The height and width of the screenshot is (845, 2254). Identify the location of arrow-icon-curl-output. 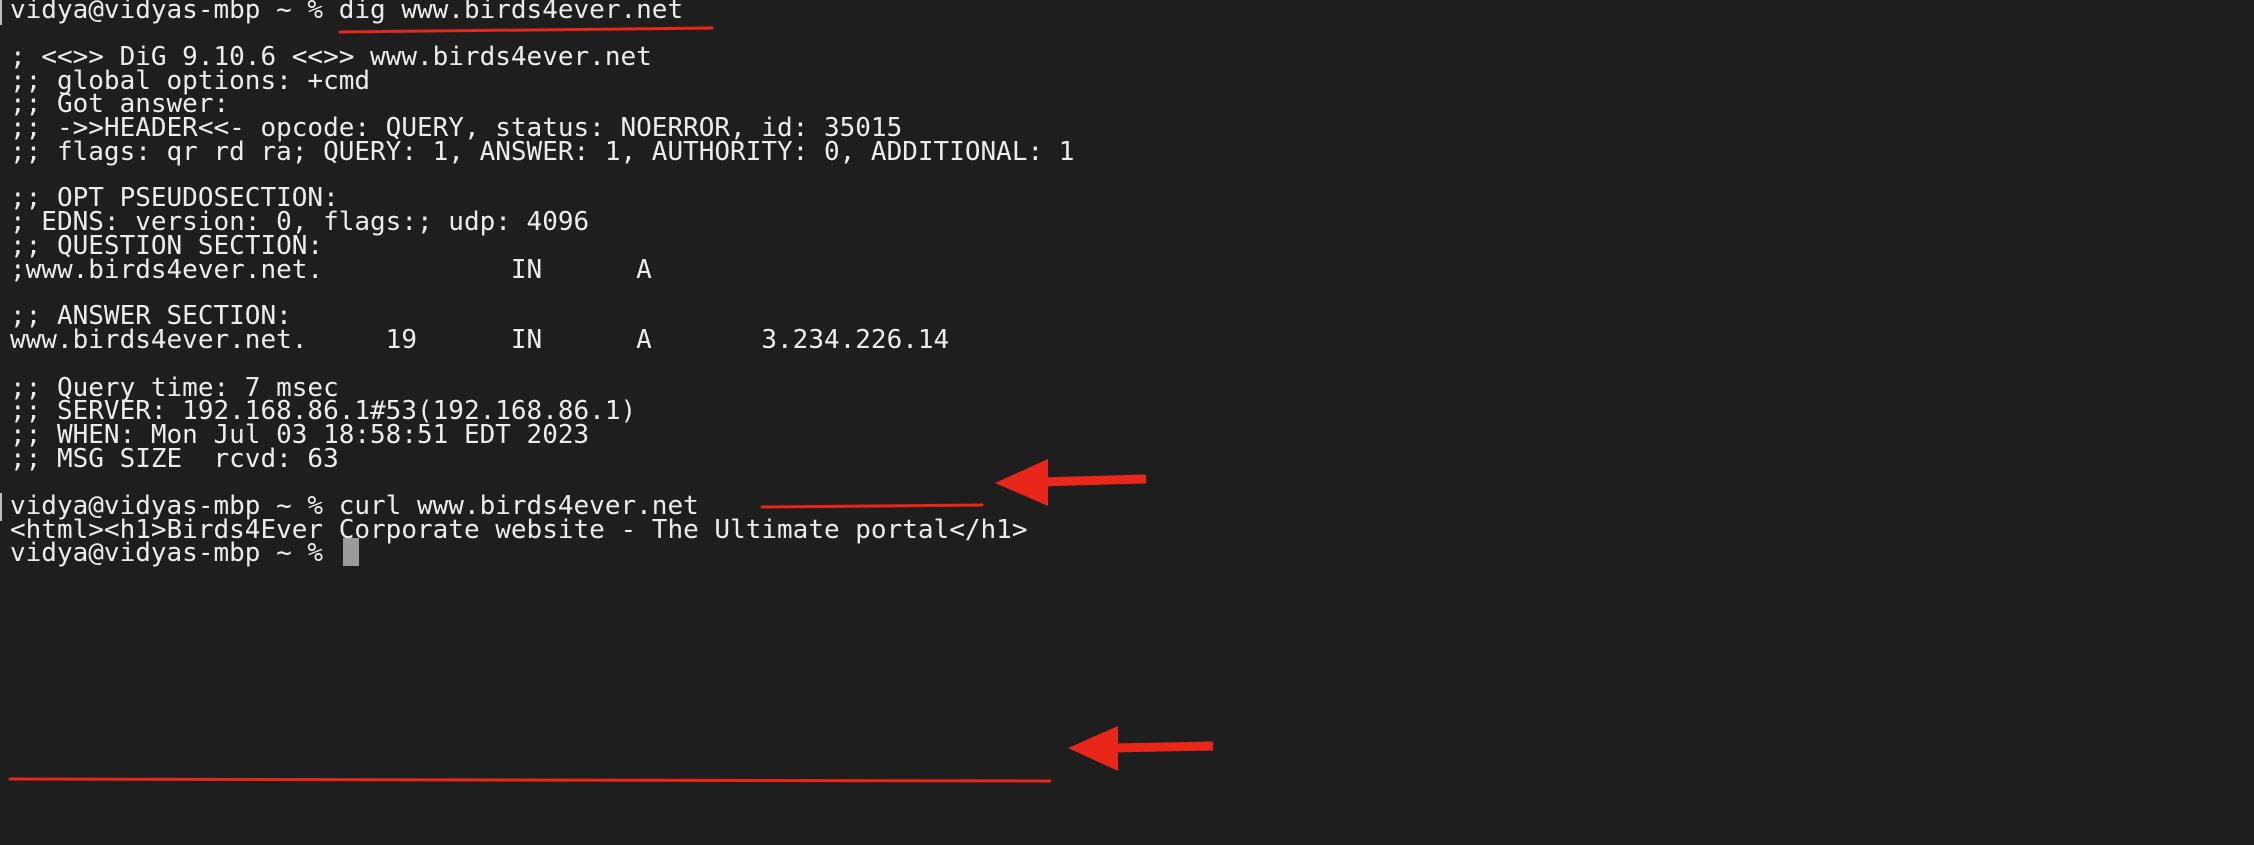
(1141, 748).